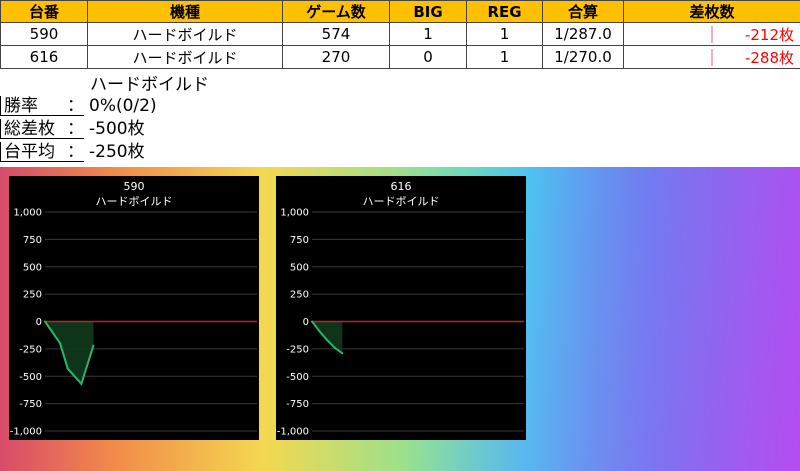 This screenshot has width=800, height=471. I want to click on header-combined: 合算, so click(583, 11).